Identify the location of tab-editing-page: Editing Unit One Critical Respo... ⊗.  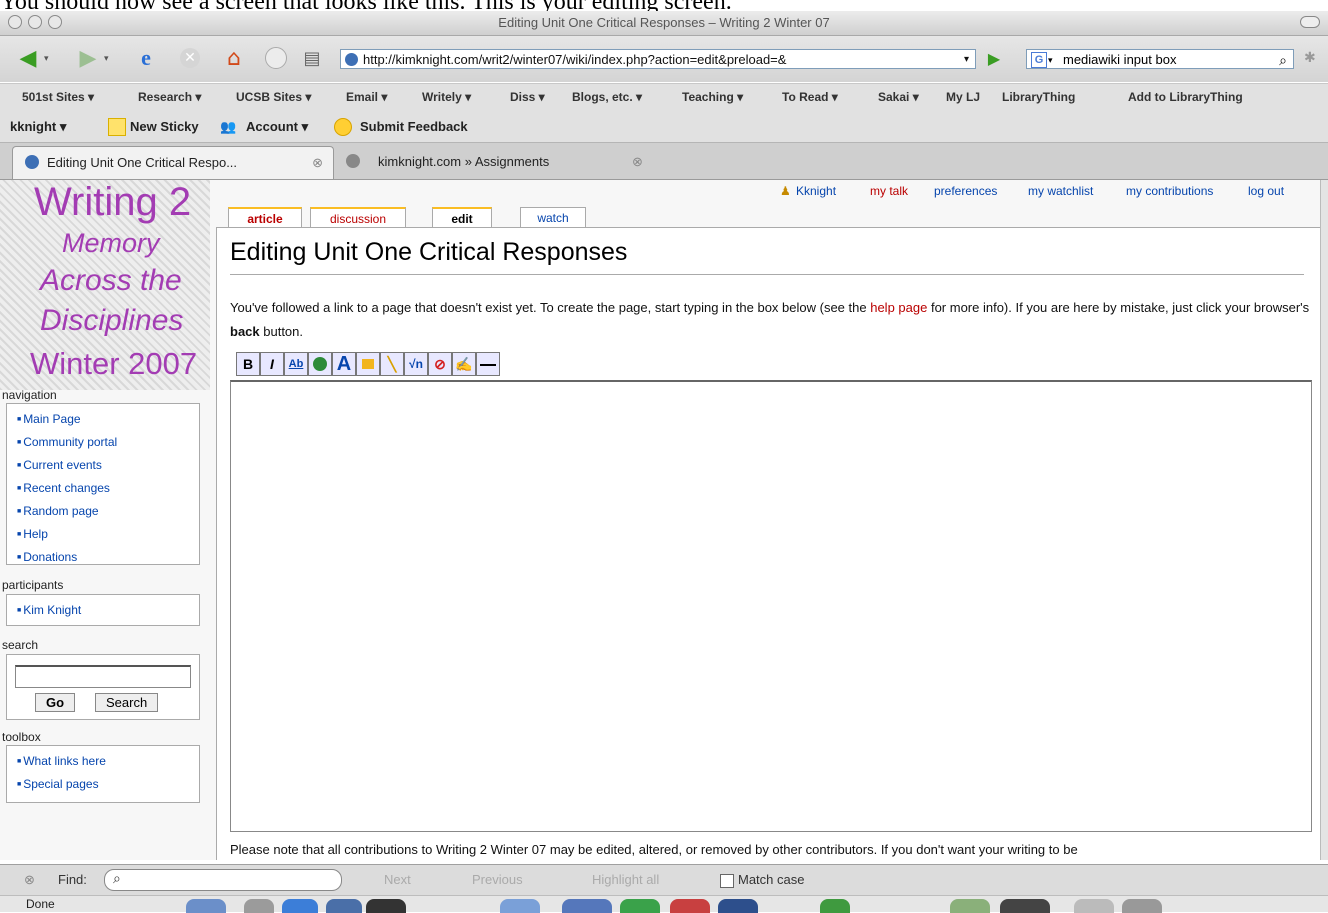
(173, 162).